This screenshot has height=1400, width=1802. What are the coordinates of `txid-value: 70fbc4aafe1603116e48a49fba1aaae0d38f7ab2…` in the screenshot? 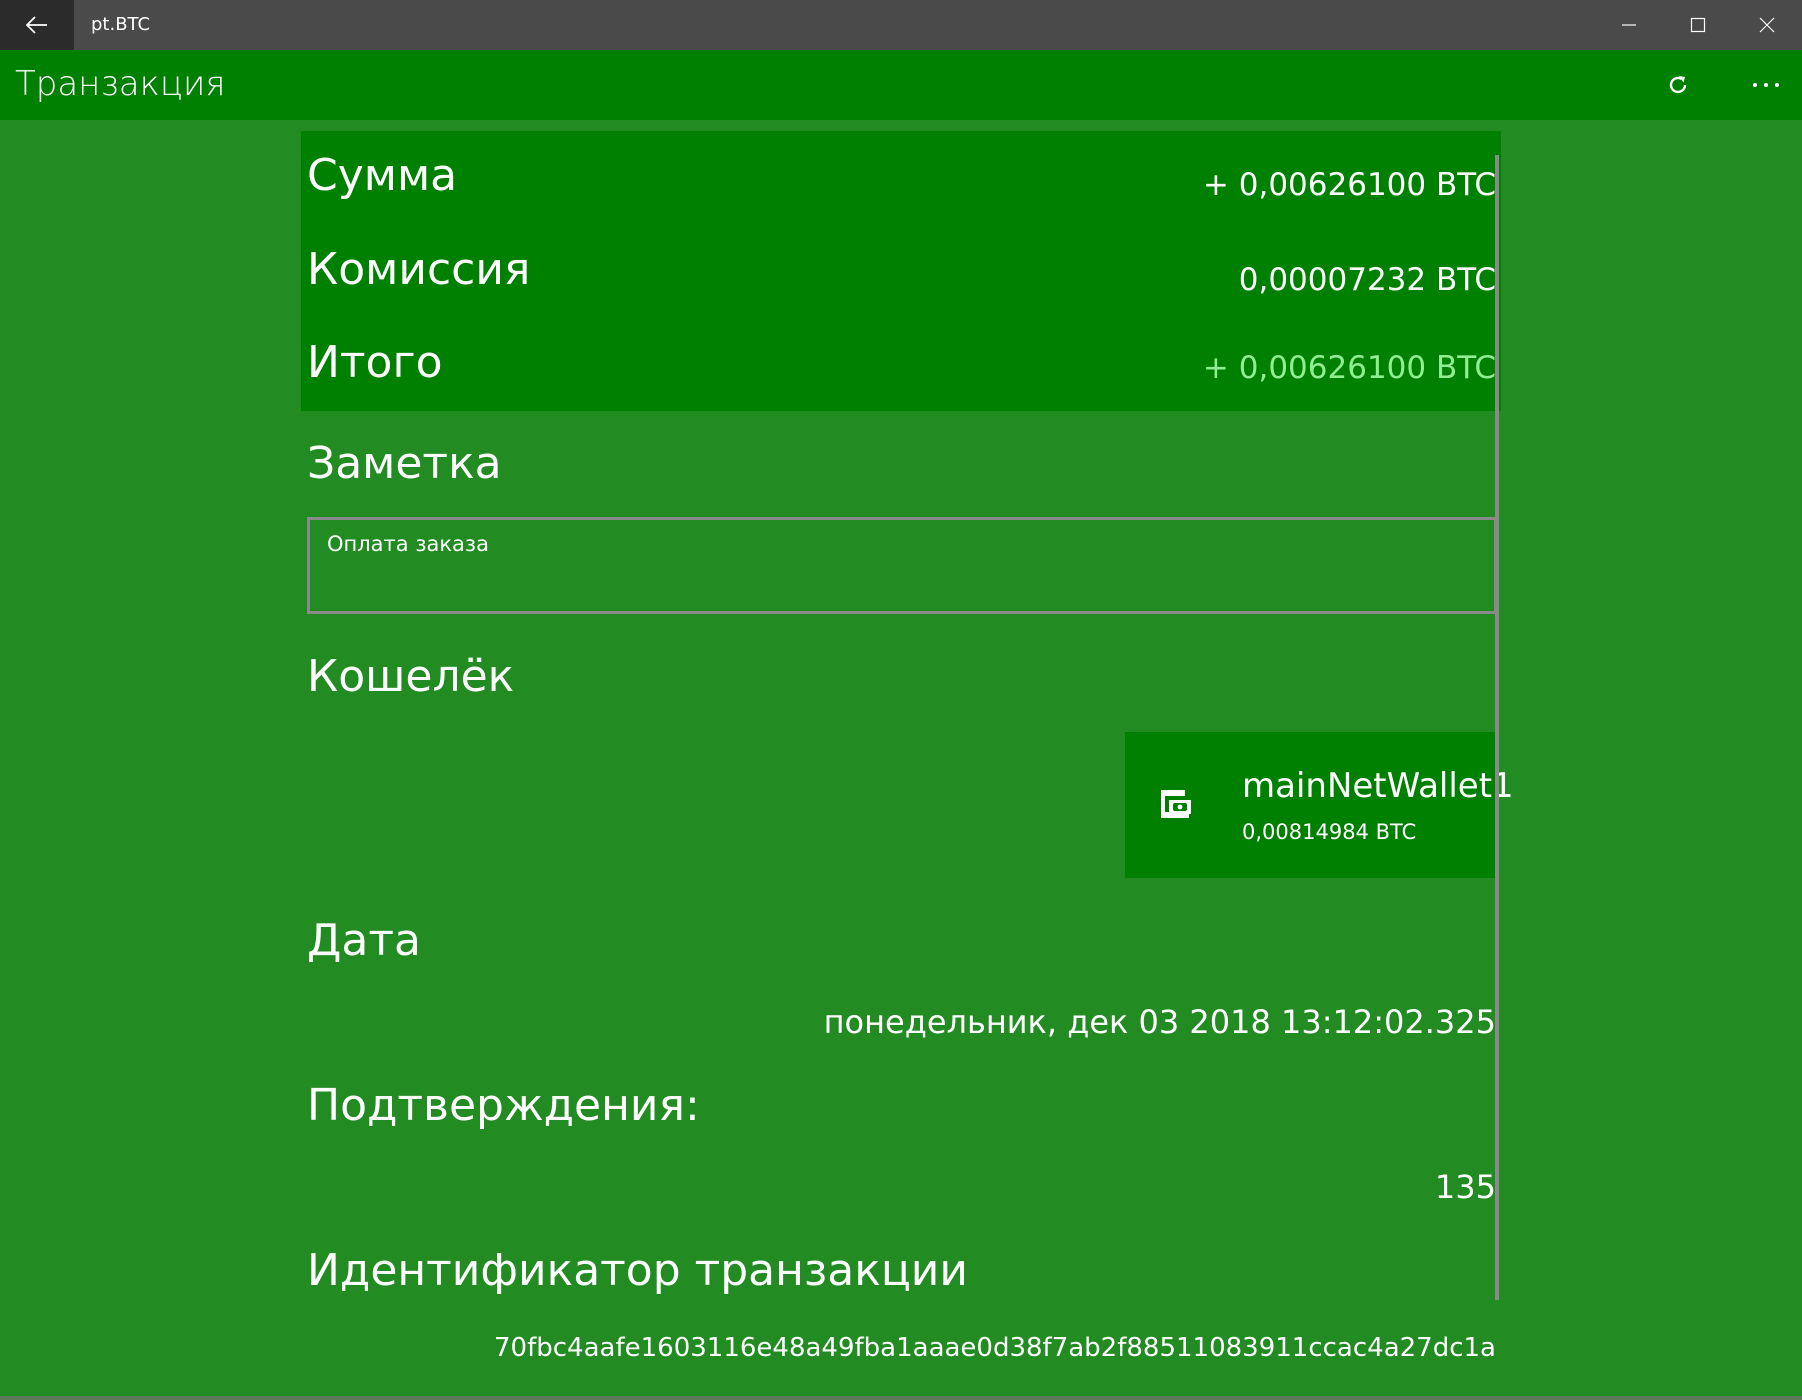 It's located at (995, 1348).